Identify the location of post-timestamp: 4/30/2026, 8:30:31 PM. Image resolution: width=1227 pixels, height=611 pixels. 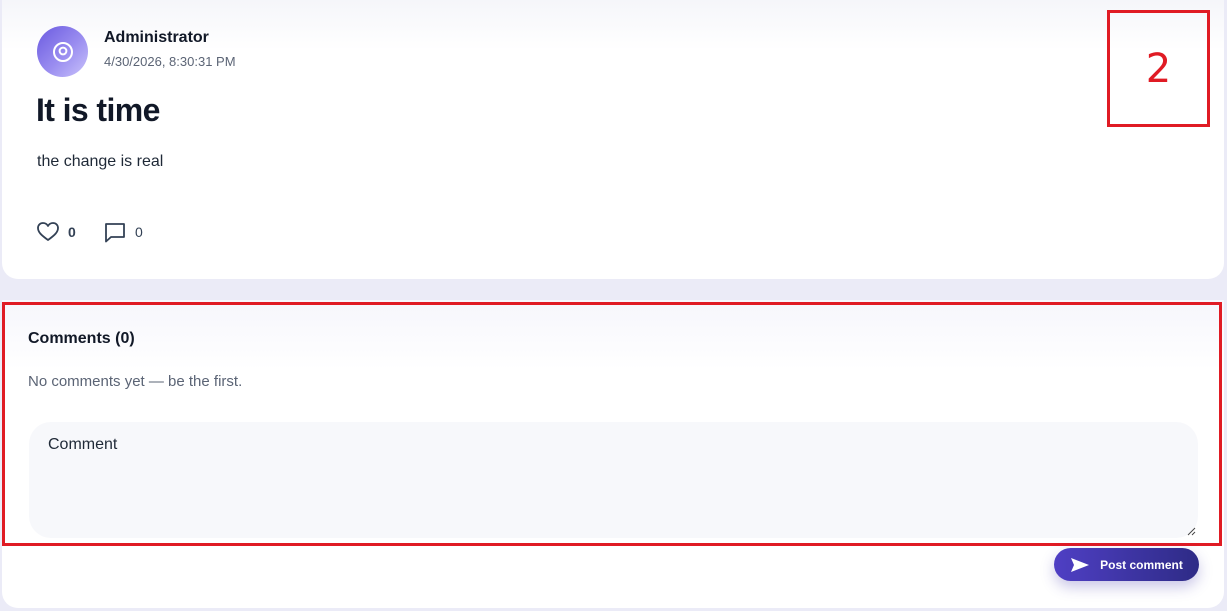
(170, 61).